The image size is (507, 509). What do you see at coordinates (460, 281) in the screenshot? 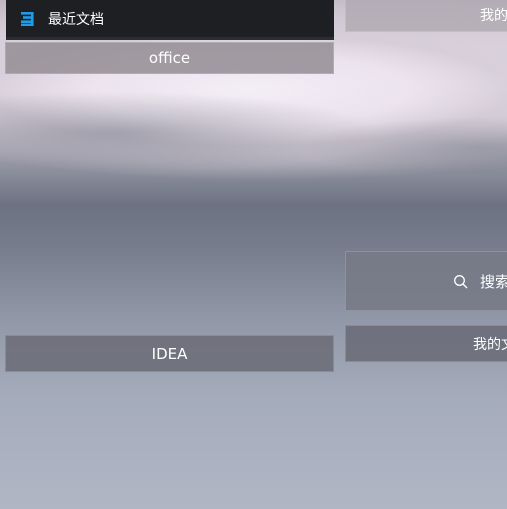
I see `search-icon` at bounding box center [460, 281].